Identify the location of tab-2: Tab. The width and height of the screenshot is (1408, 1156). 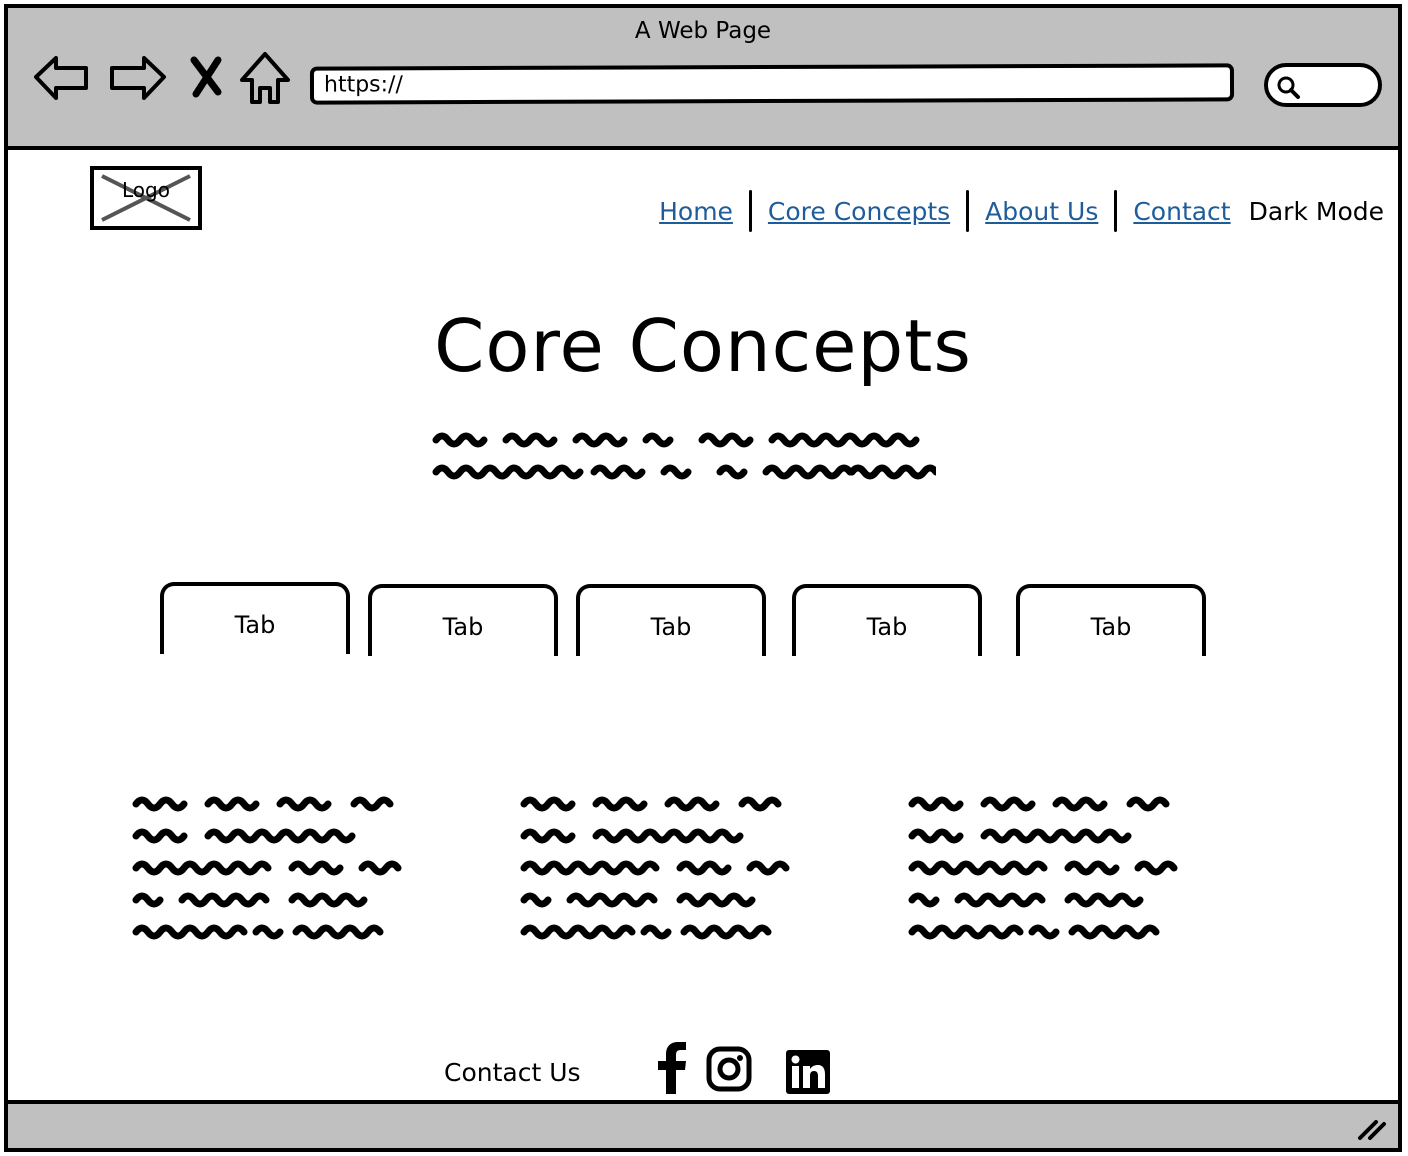
(463, 620).